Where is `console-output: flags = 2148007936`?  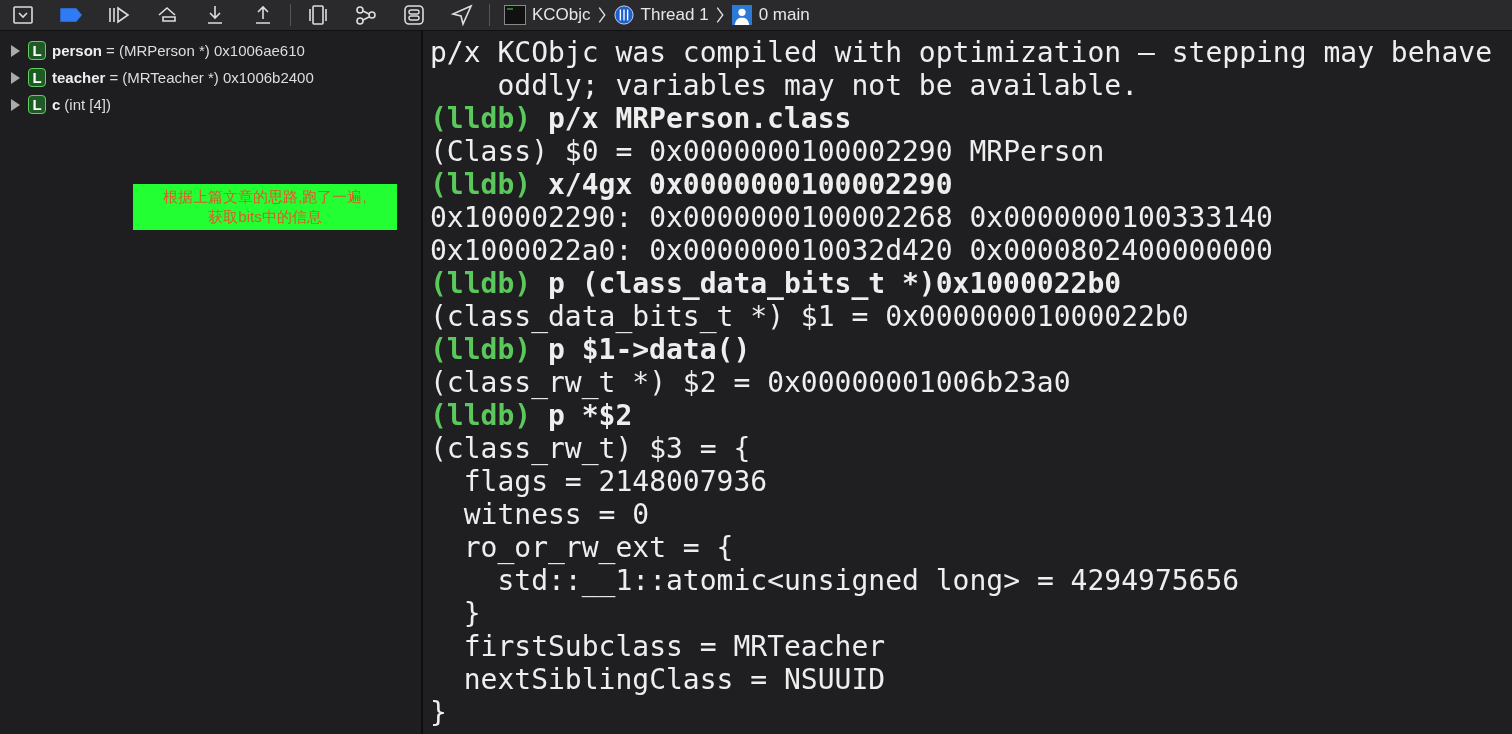 console-output: flags = 2148007936 is located at coordinates (615, 481).